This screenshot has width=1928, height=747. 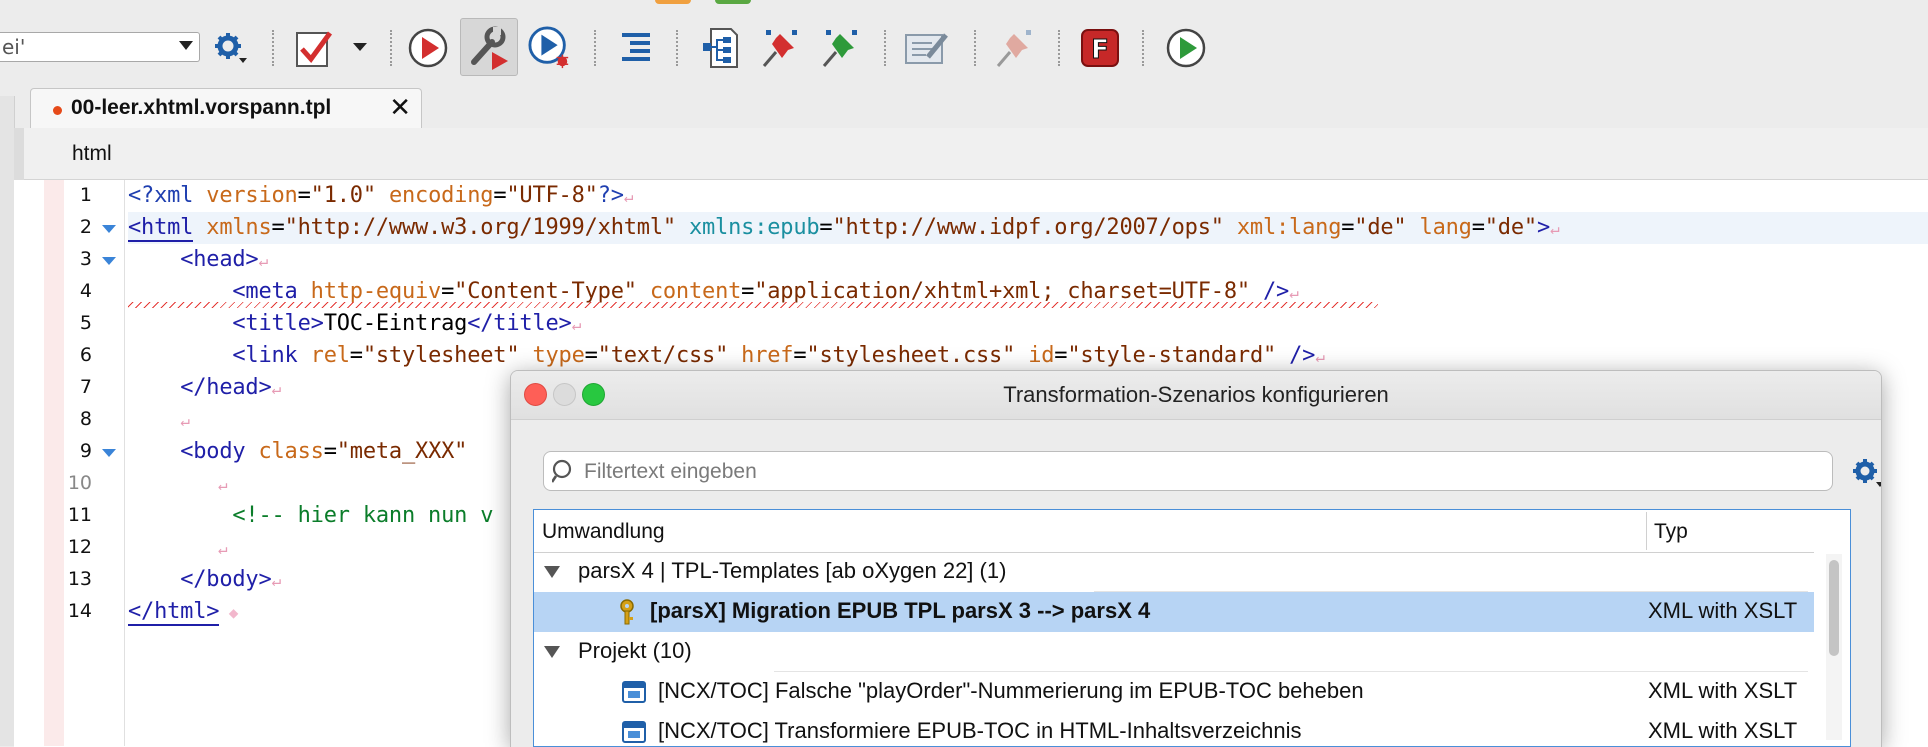 What do you see at coordinates (252, 195) in the screenshot?
I see `attr-name: version` at bounding box center [252, 195].